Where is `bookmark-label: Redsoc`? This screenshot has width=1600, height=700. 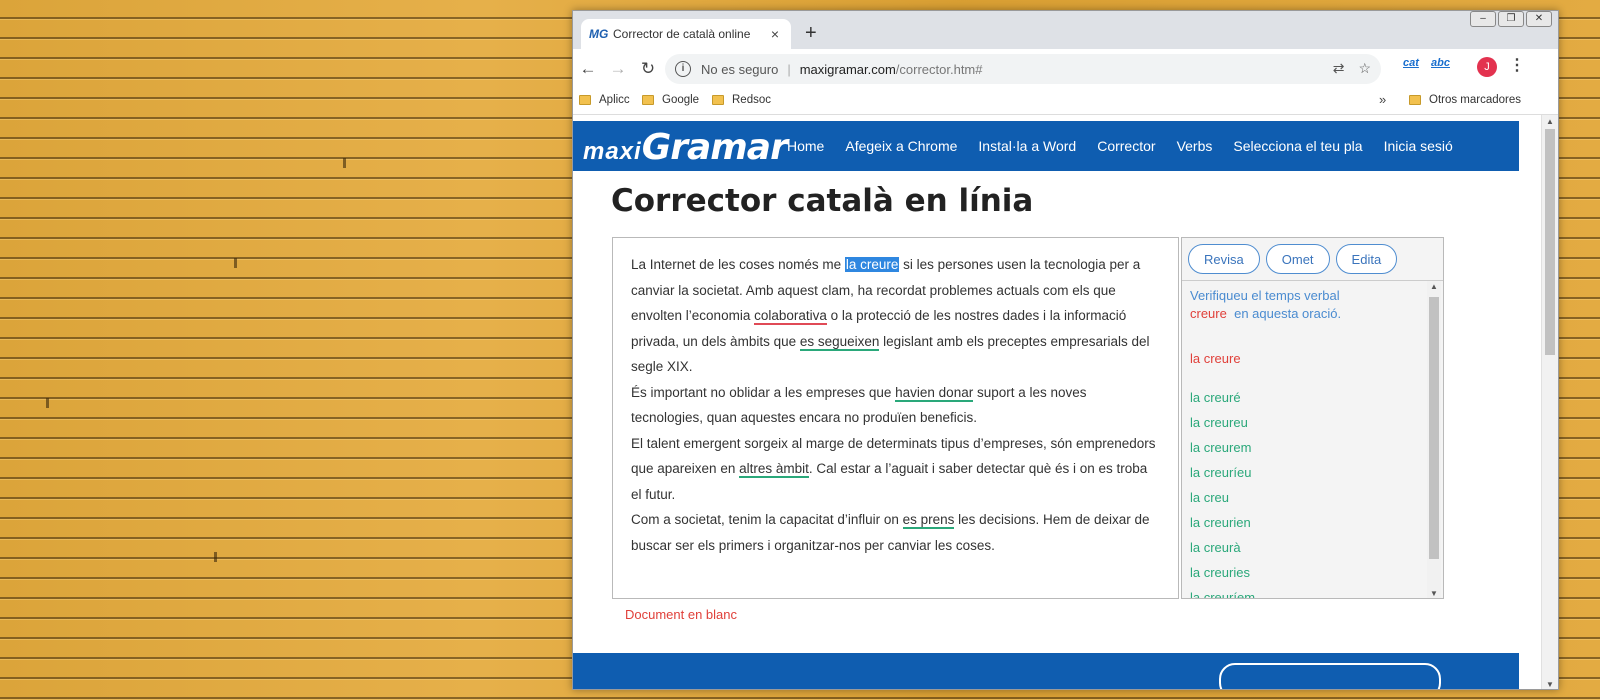
bookmark-label: Redsoc is located at coordinates (751, 100).